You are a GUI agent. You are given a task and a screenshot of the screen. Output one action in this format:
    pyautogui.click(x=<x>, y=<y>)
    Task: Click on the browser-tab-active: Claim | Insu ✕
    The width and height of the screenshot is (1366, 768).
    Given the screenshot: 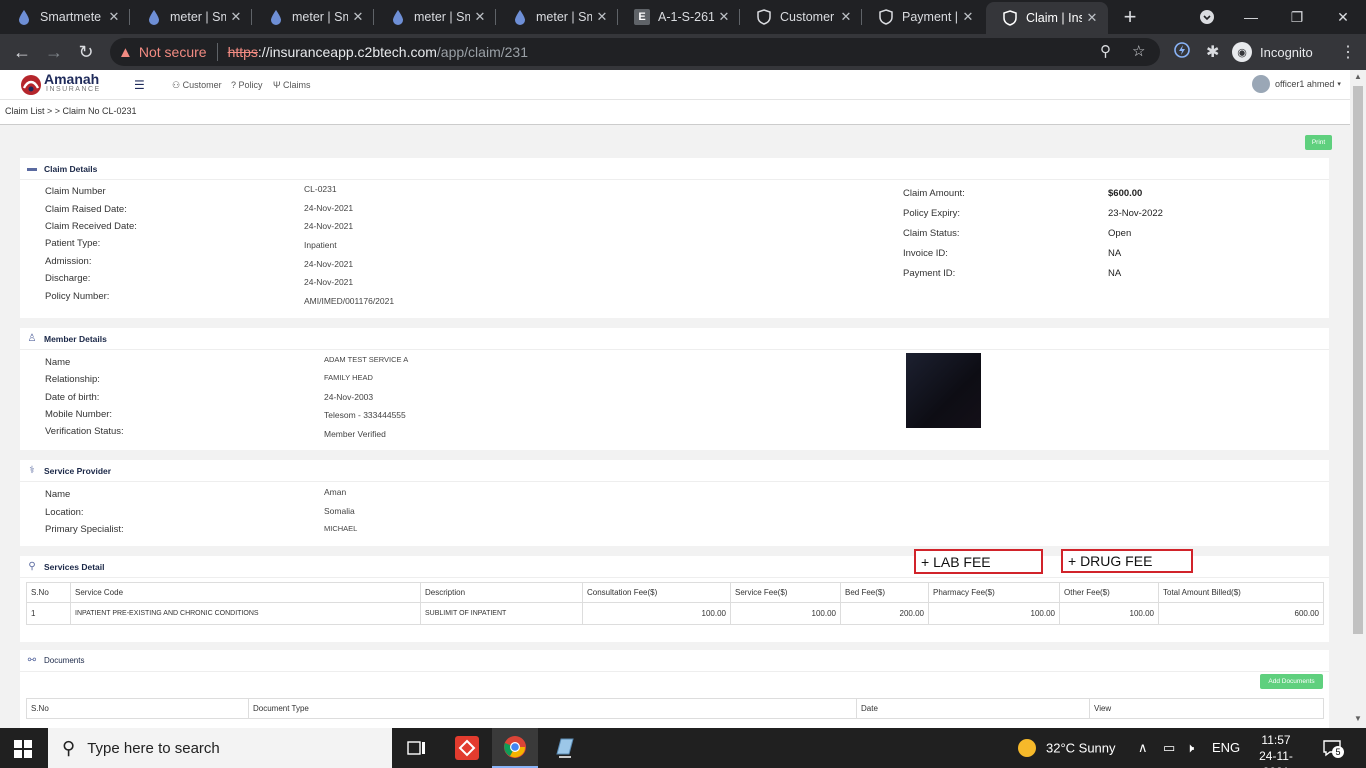 What is the action you would take?
    pyautogui.click(x=1047, y=18)
    